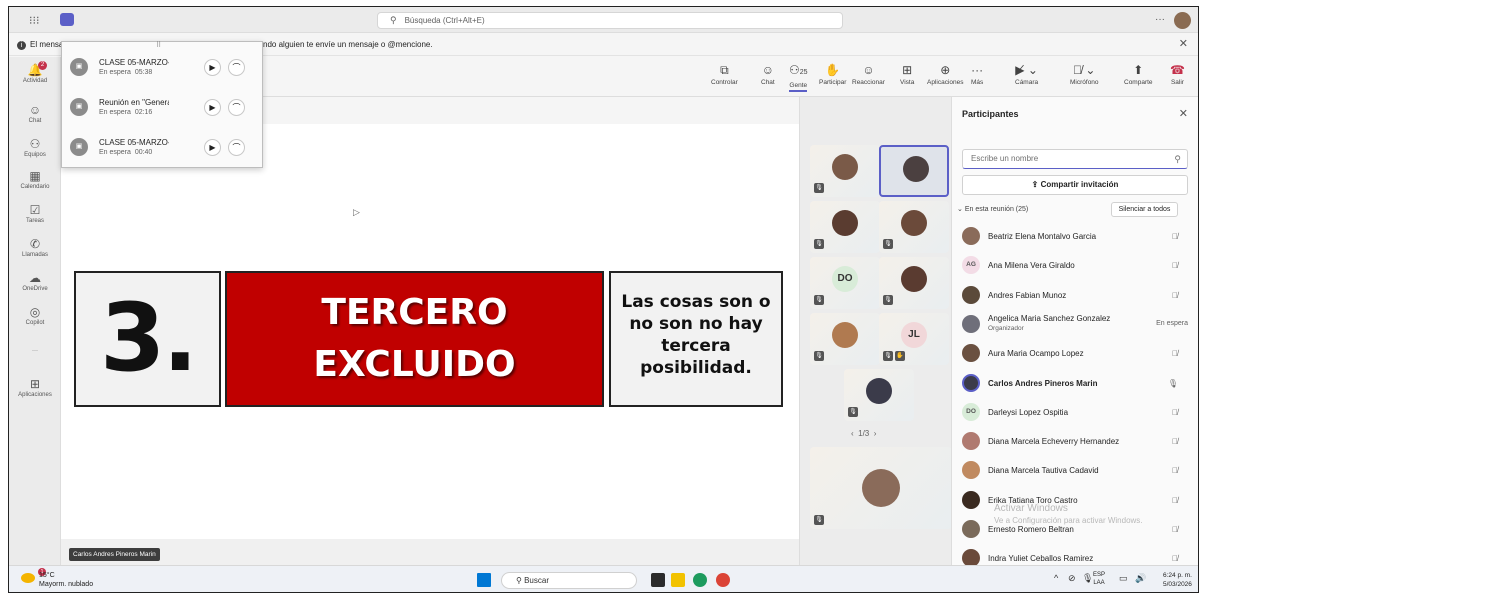 The width and height of the screenshot is (1489, 597). I want to click on participant-name: Aura Maria Ocampo Lopez, so click(1036, 354).